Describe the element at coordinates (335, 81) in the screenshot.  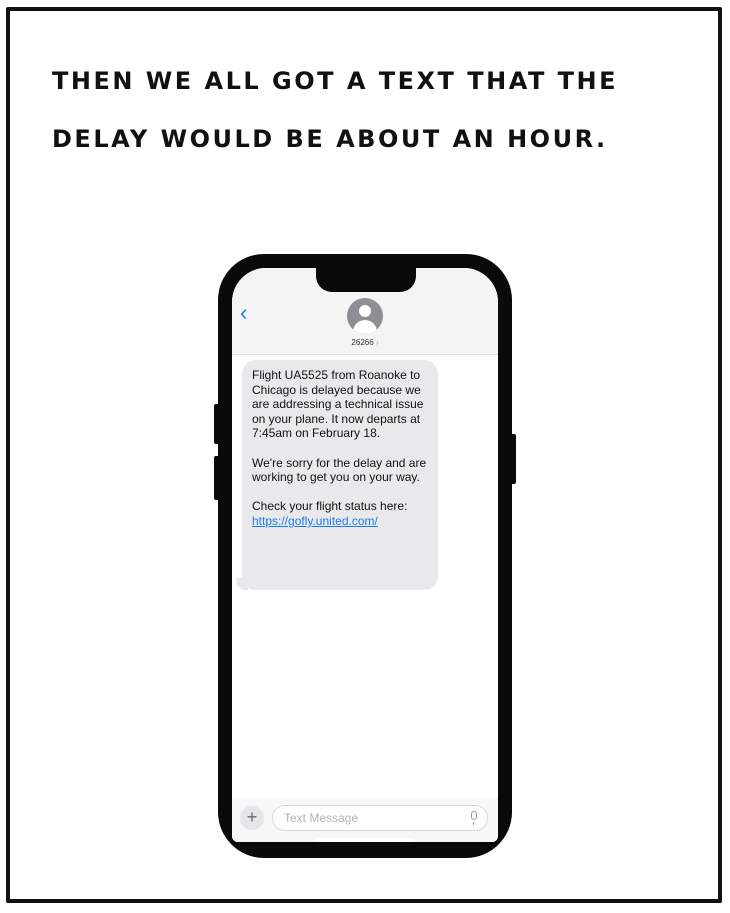
I see `caption-line-1: THEN WE ALL GOT A TEXT THAT THE` at that location.